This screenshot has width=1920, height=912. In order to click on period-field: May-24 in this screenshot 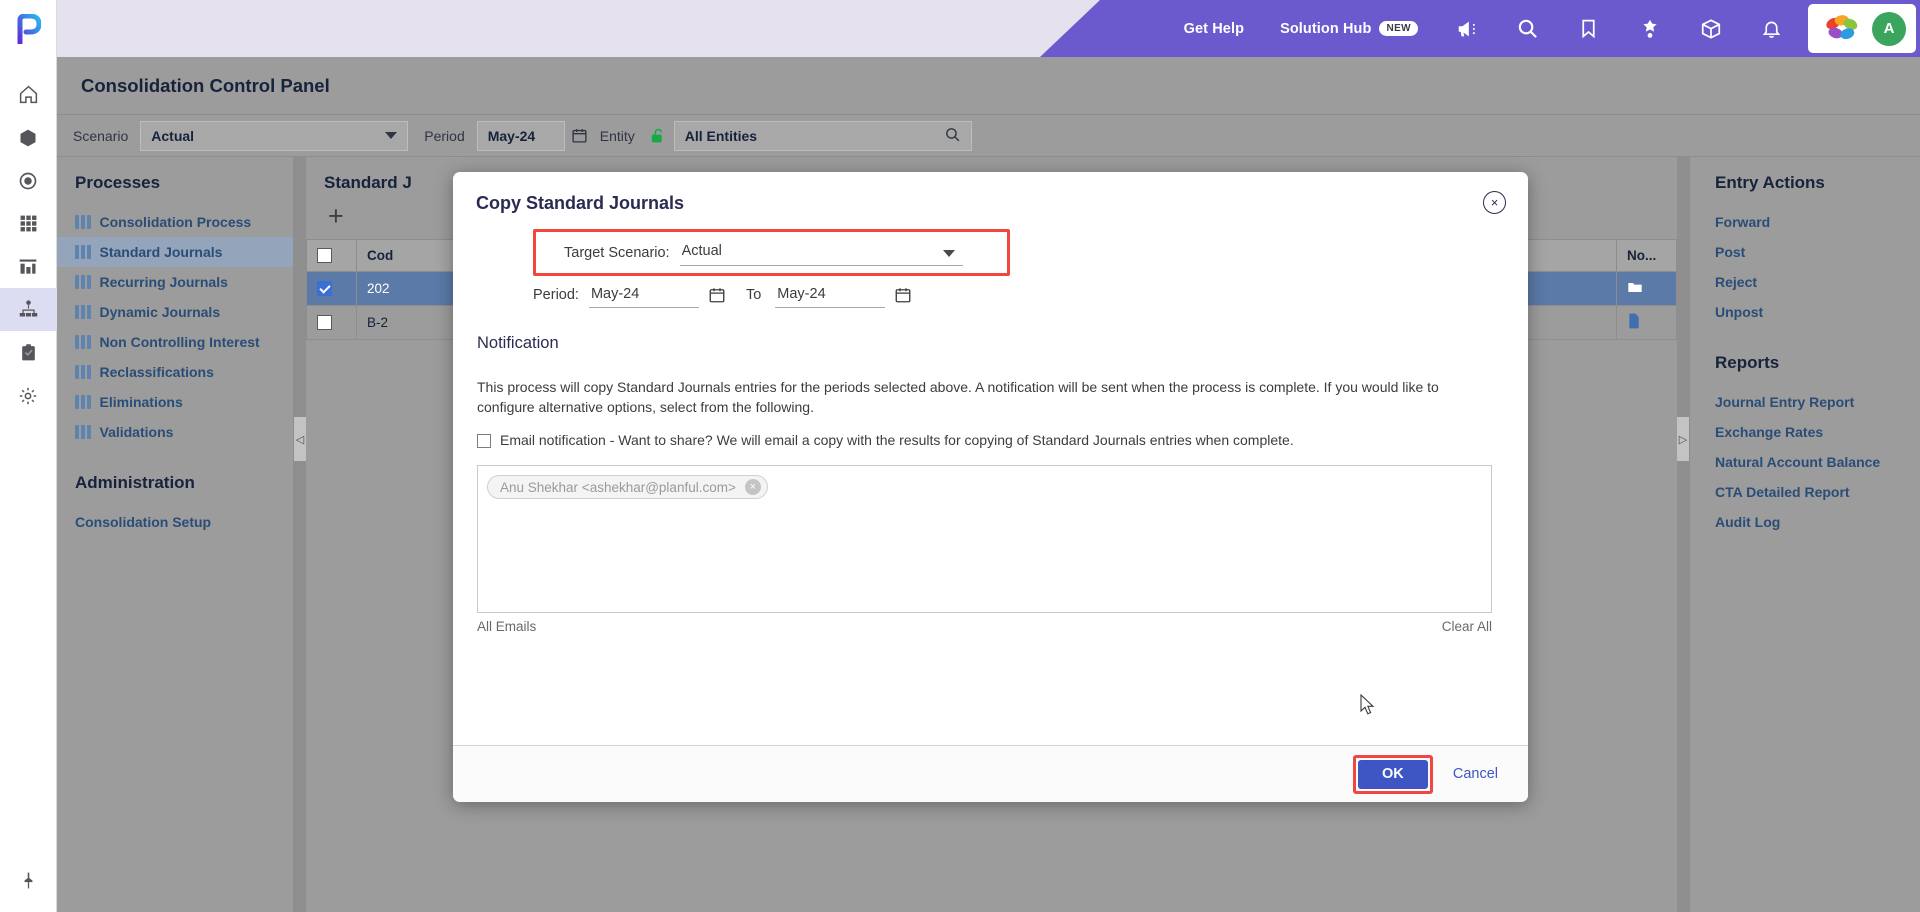, I will do `click(520, 135)`.